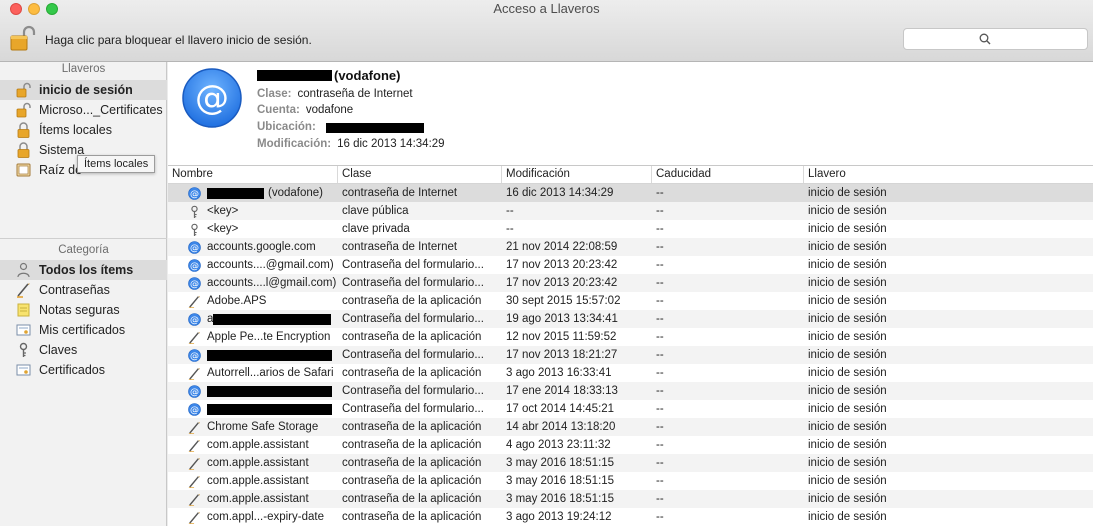 The width and height of the screenshot is (1093, 526). What do you see at coordinates (83, 110) in the screenshot?
I see `keychain-item-1: Microso..._Certificates` at bounding box center [83, 110].